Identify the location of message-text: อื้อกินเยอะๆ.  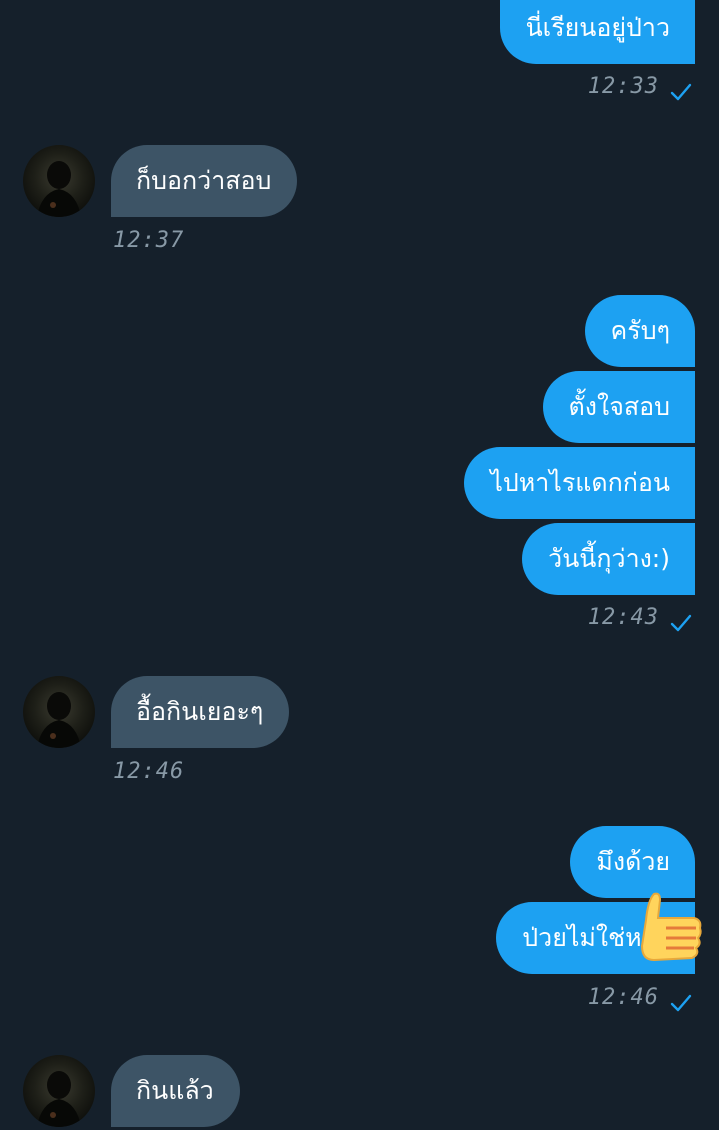
(200, 711).